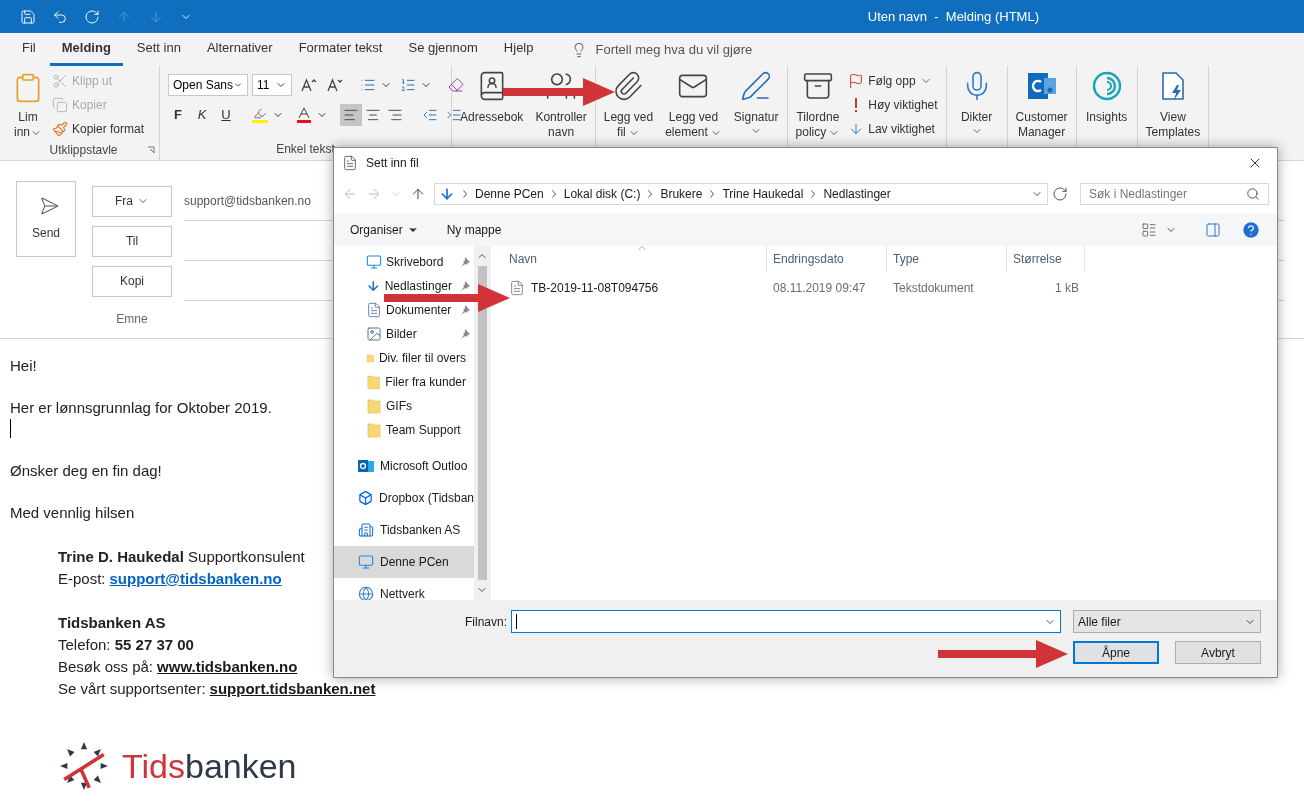  What do you see at coordinates (28, 103) in the screenshot?
I see `paste-button: Lim inn` at bounding box center [28, 103].